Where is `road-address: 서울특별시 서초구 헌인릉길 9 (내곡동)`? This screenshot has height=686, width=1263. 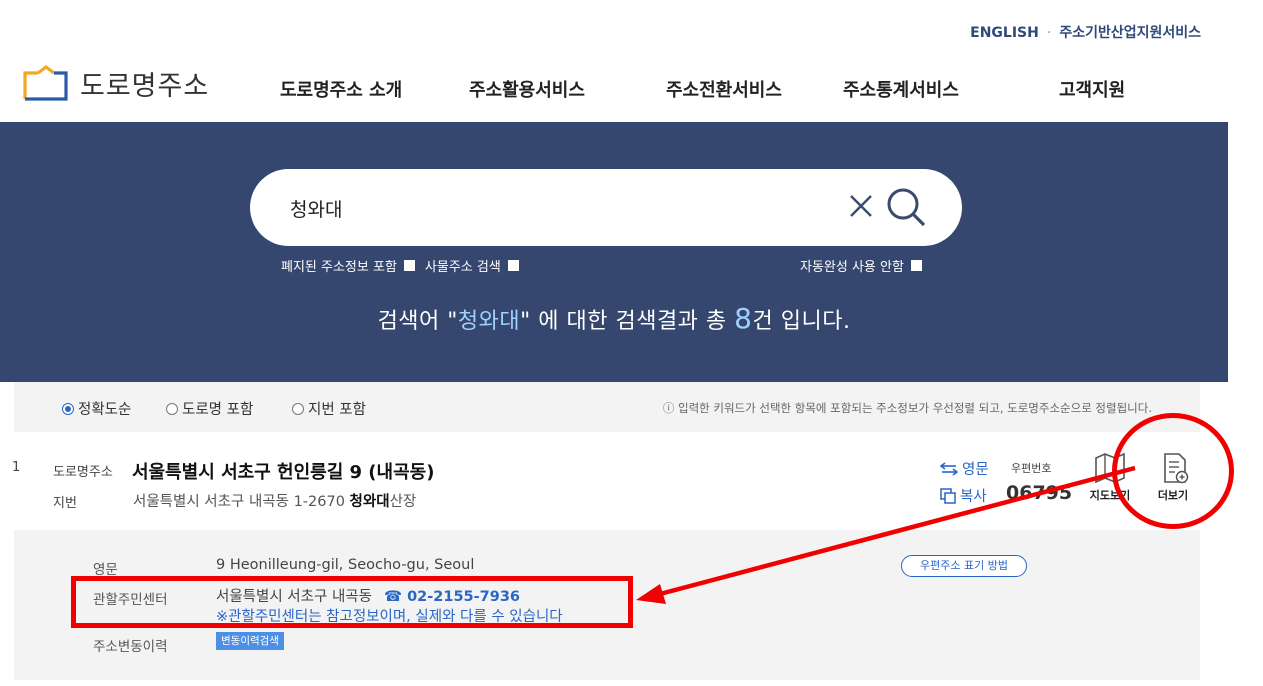 road-address: 서울특별시 서초구 헌인릉길 9 (내곡동) is located at coordinates (283, 472).